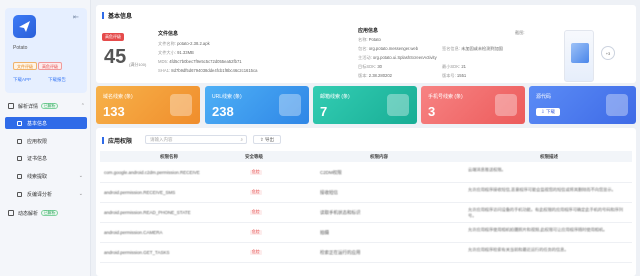 This screenshot has height=276, width=640. What do you see at coordinates (45, 213) in the screenshot?
I see `nav-group-dynamic: 动态解析 已解析` at bounding box center [45, 213].